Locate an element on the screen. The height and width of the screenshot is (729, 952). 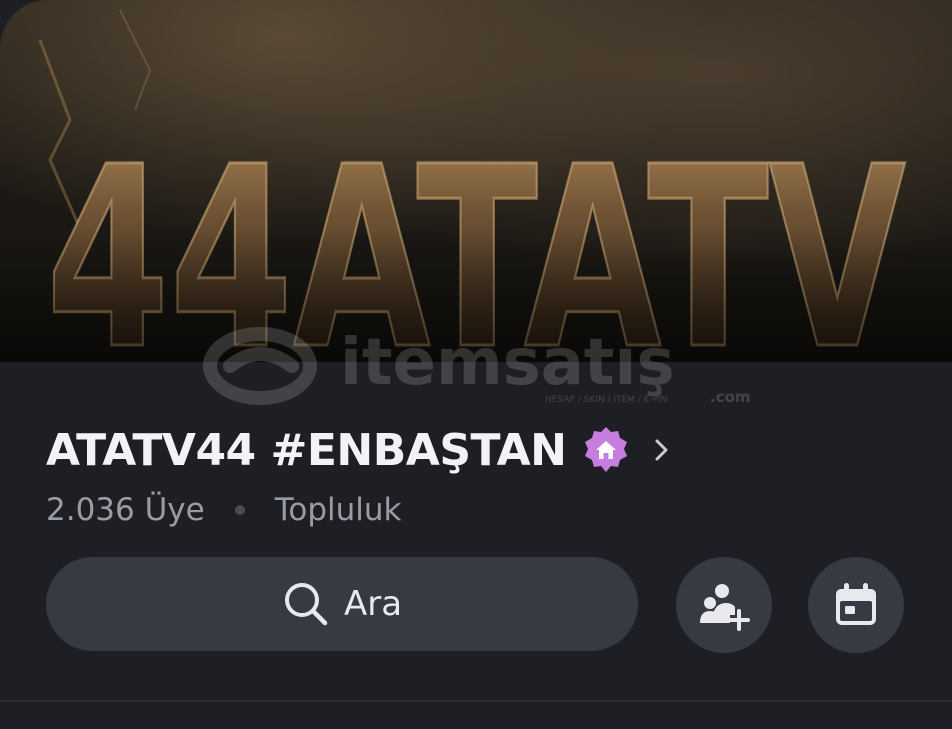
calendar-icon is located at coordinates (856, 604).